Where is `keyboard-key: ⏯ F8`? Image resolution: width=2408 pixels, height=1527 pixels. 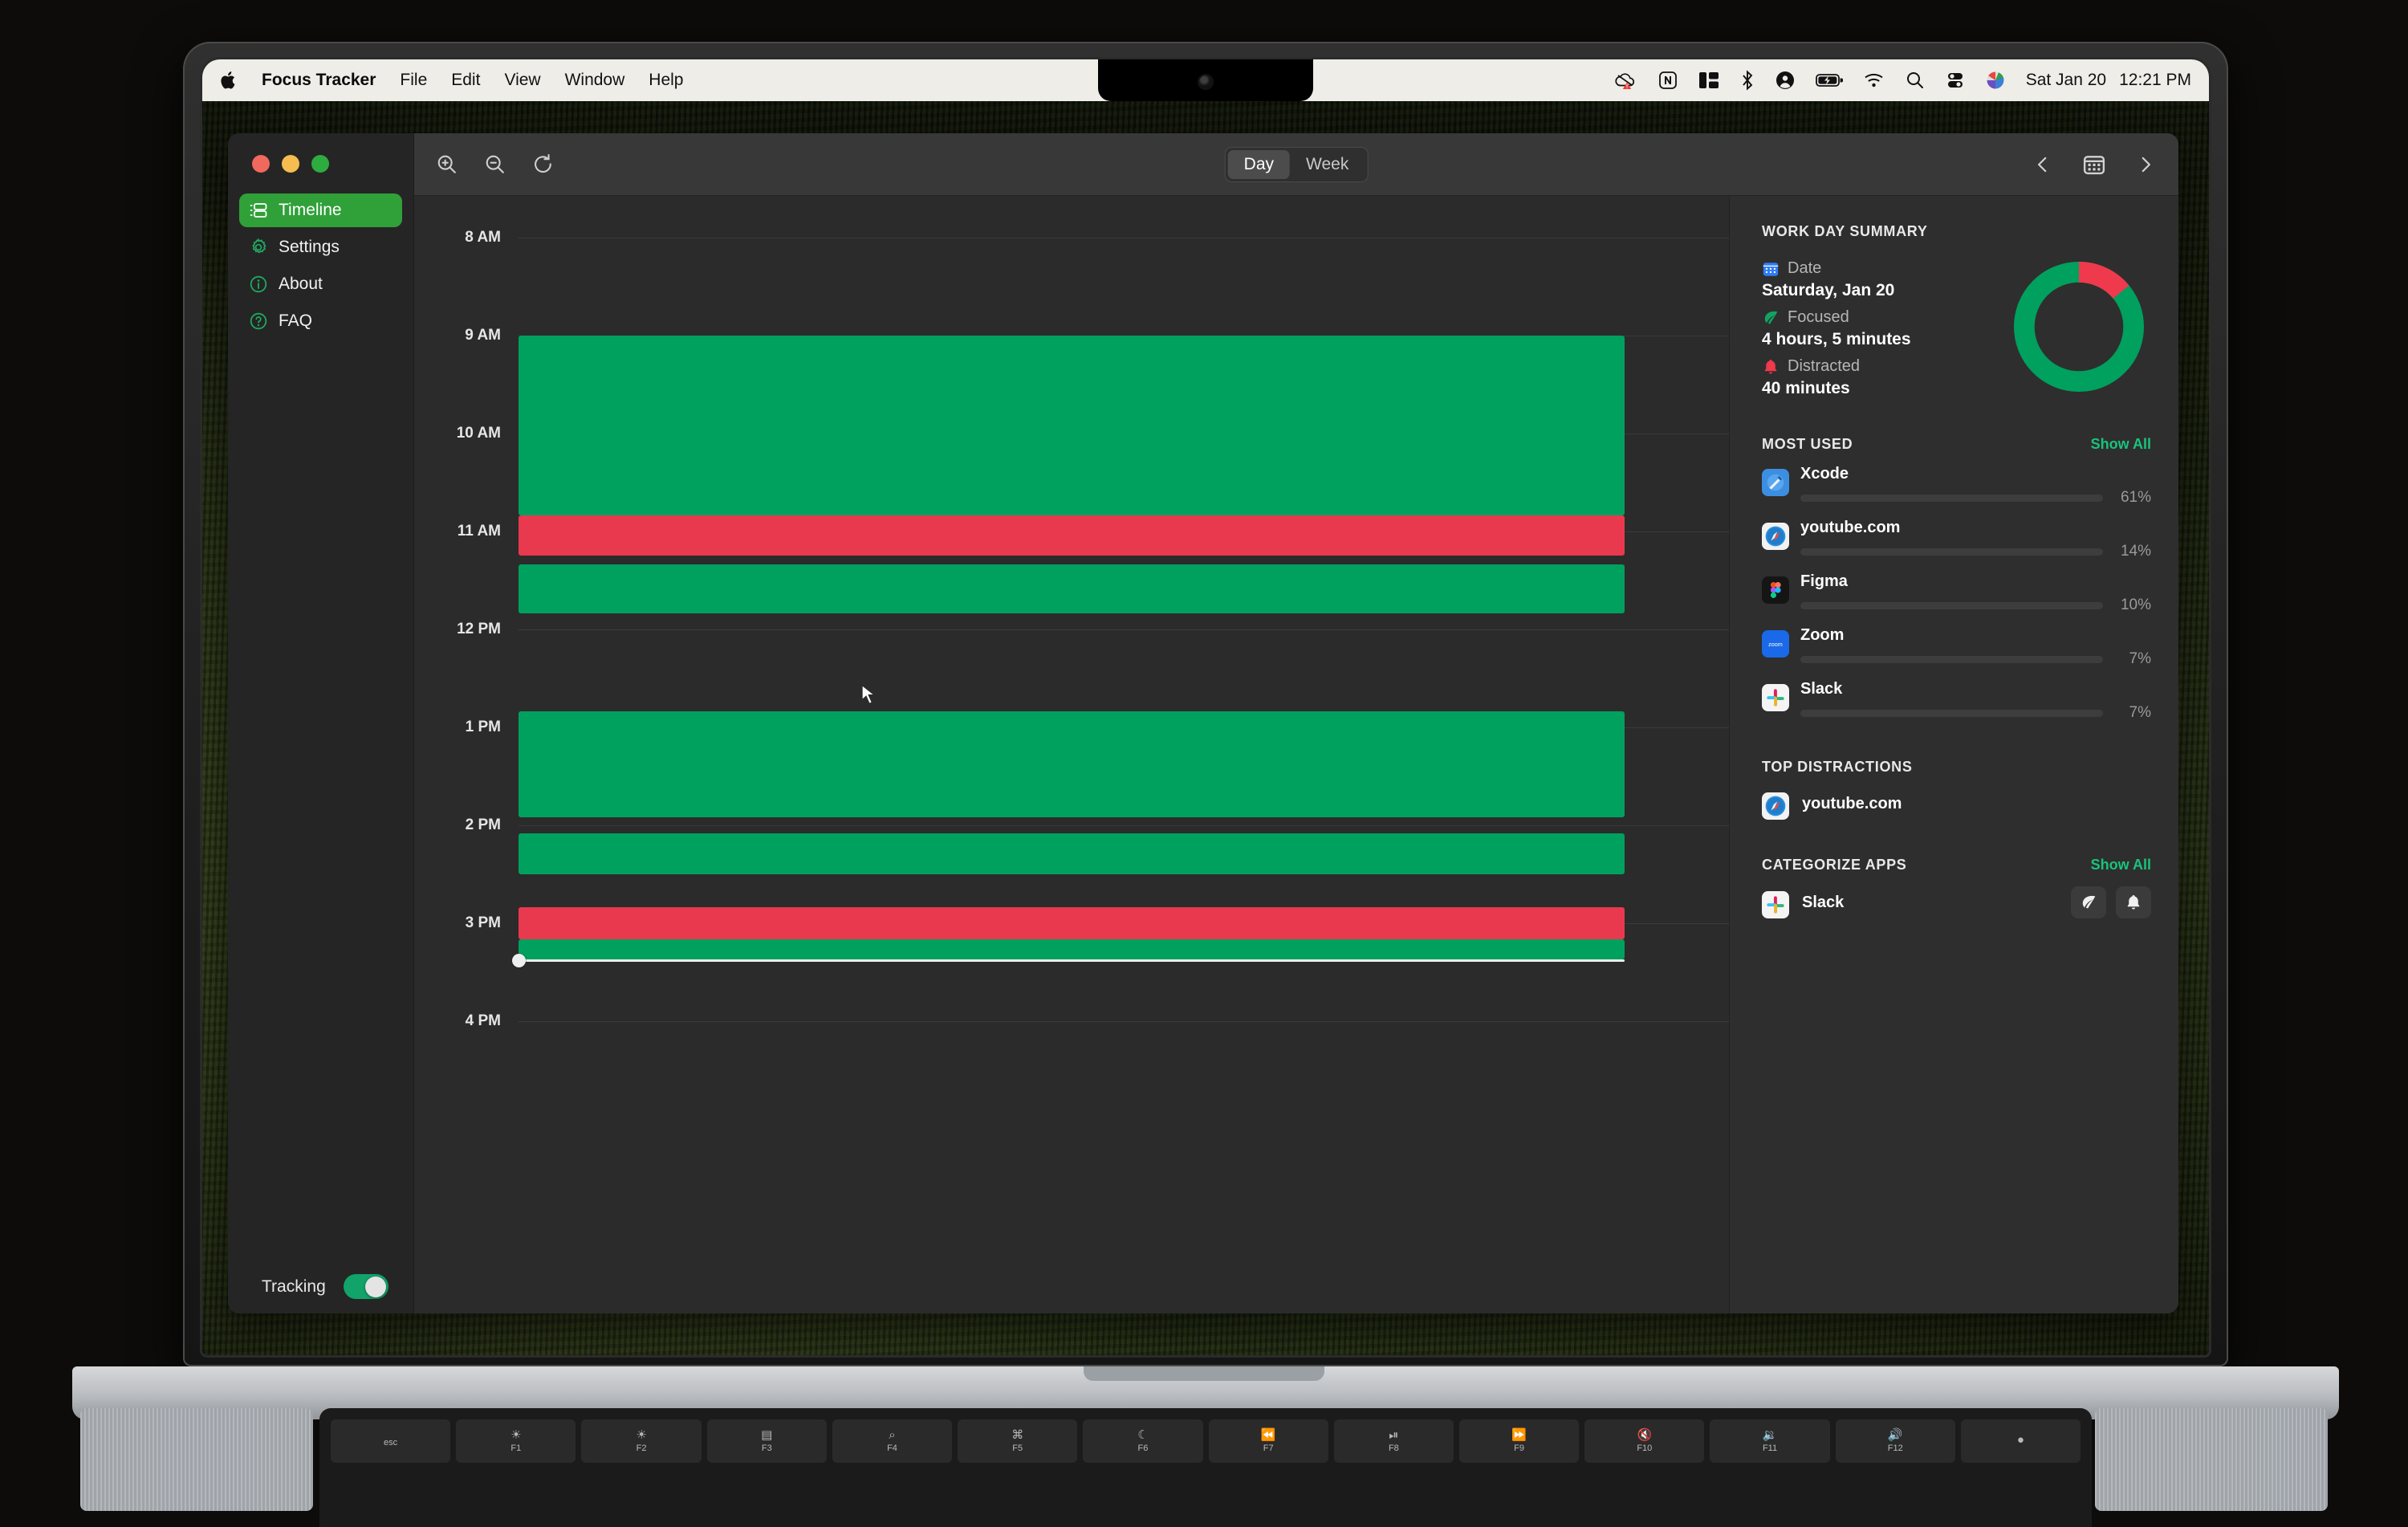 keyboard-key: ⏯ F8 is located at coordinates (1393, 1441).